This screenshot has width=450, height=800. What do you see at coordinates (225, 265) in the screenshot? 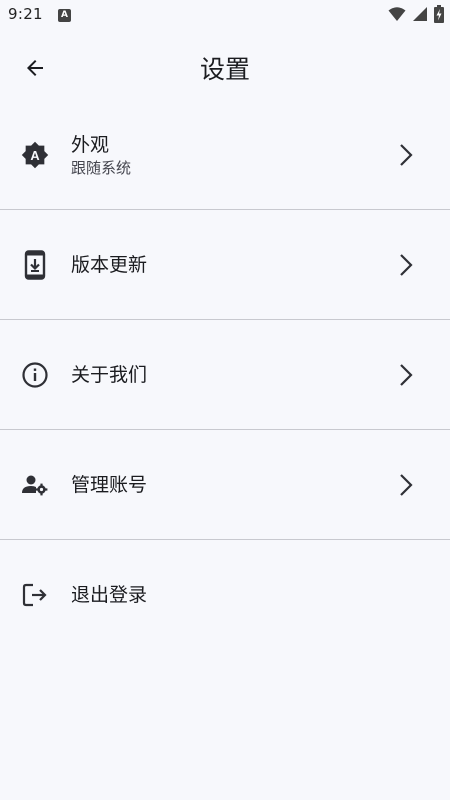
I see `setting-item-version-update: 版本更新` at bounding box center [225, 265].